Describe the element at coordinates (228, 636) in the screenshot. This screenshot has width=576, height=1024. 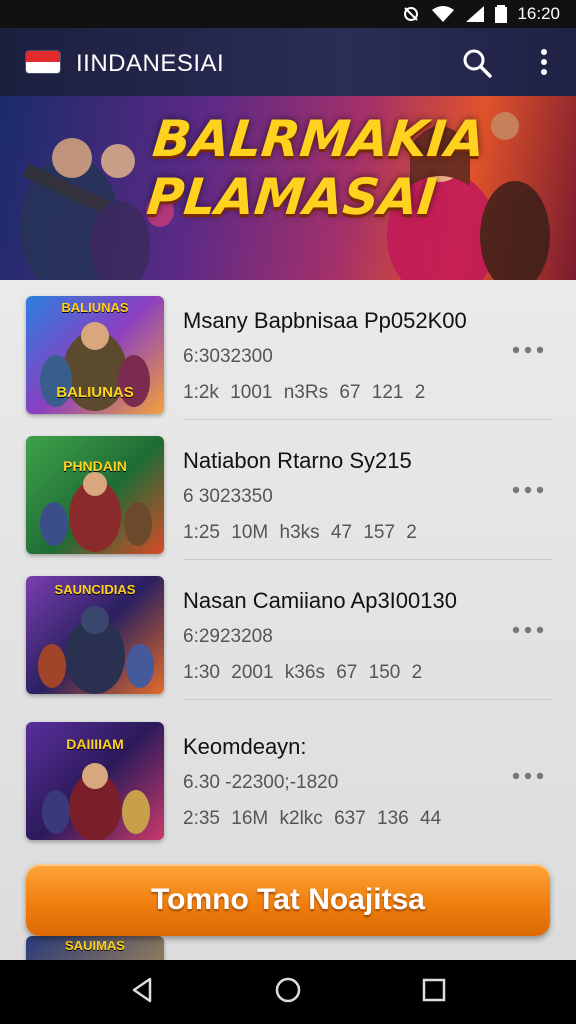
I see `game-subtitle: 6:2923208` at that location.